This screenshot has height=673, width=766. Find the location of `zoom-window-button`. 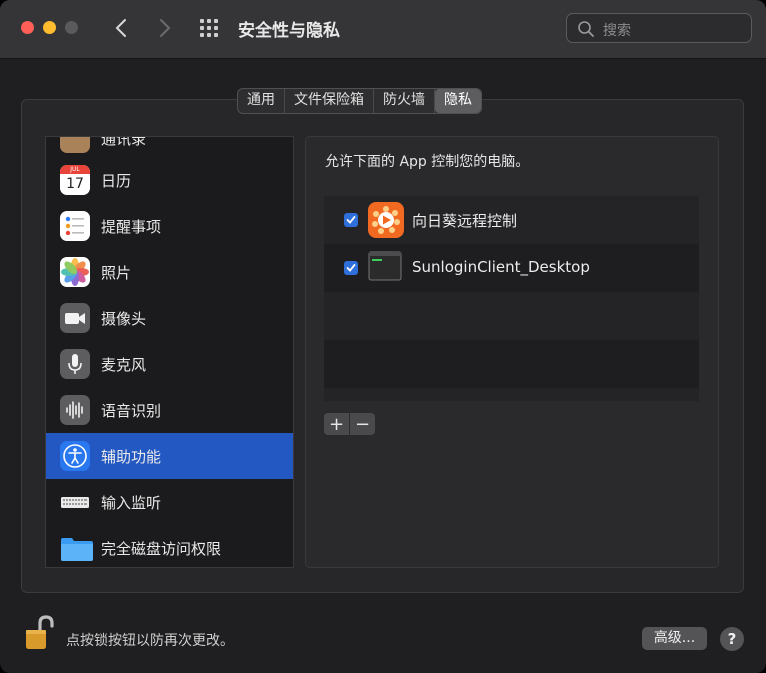

zoom-window-button is located at coordinates (71, 27).